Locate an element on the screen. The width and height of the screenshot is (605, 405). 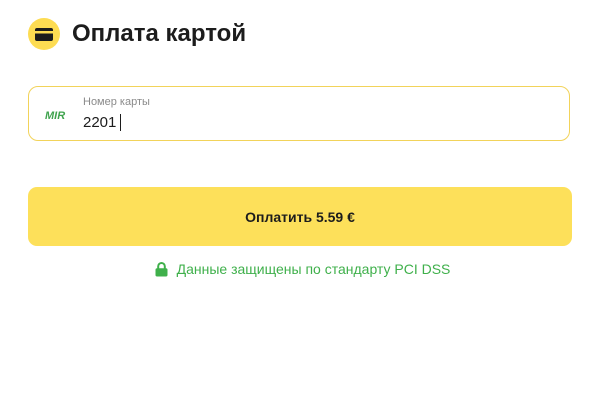
header: Оплата картой is located at coordinates (137, 34).